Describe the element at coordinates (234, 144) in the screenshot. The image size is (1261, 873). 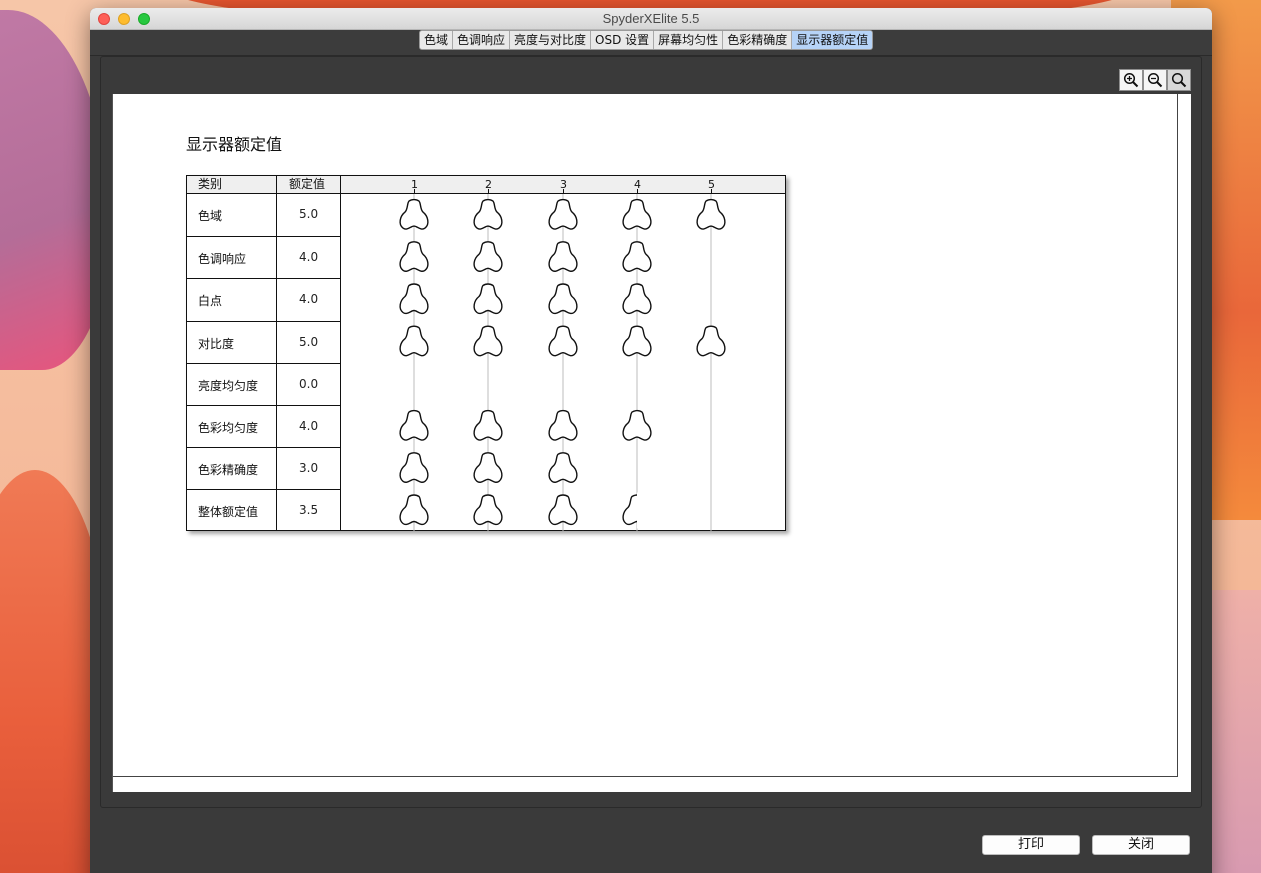
I see `report-title: 显示器额定值` at that location.